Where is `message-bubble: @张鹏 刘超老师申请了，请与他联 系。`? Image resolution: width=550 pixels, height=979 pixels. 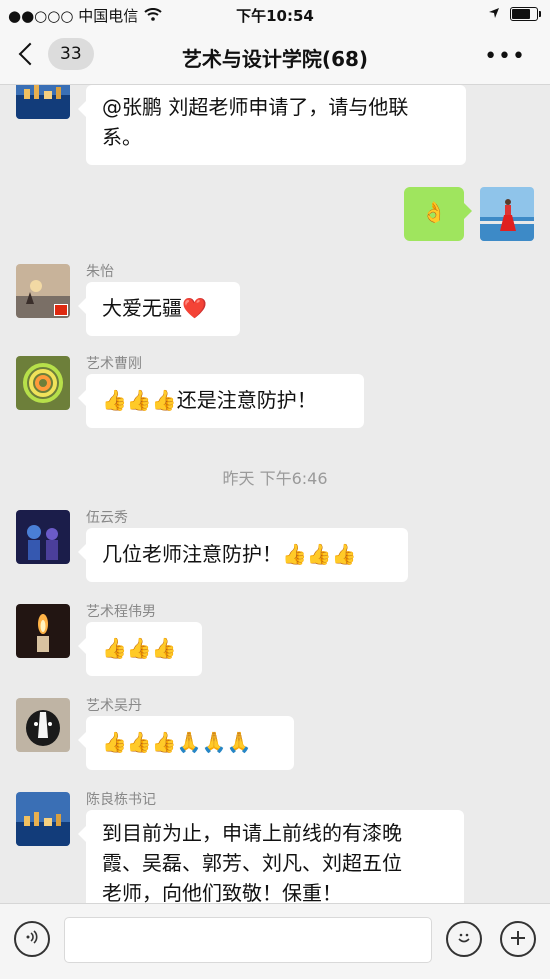 message-bubble: @张鹏 刘超老师申请了，请与他联 系。 is located at coordinates (272, 125).